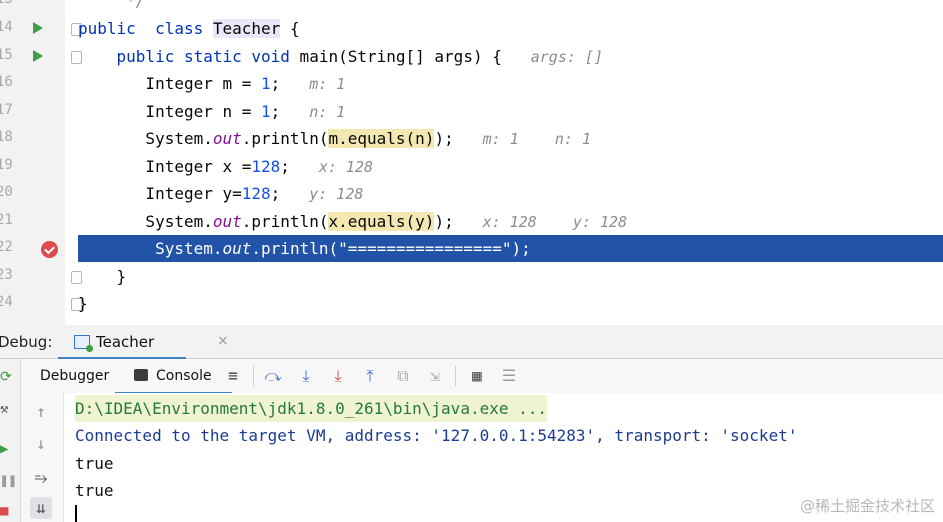  I want to click on tab-debugger: Debugger, so click(74, 376).